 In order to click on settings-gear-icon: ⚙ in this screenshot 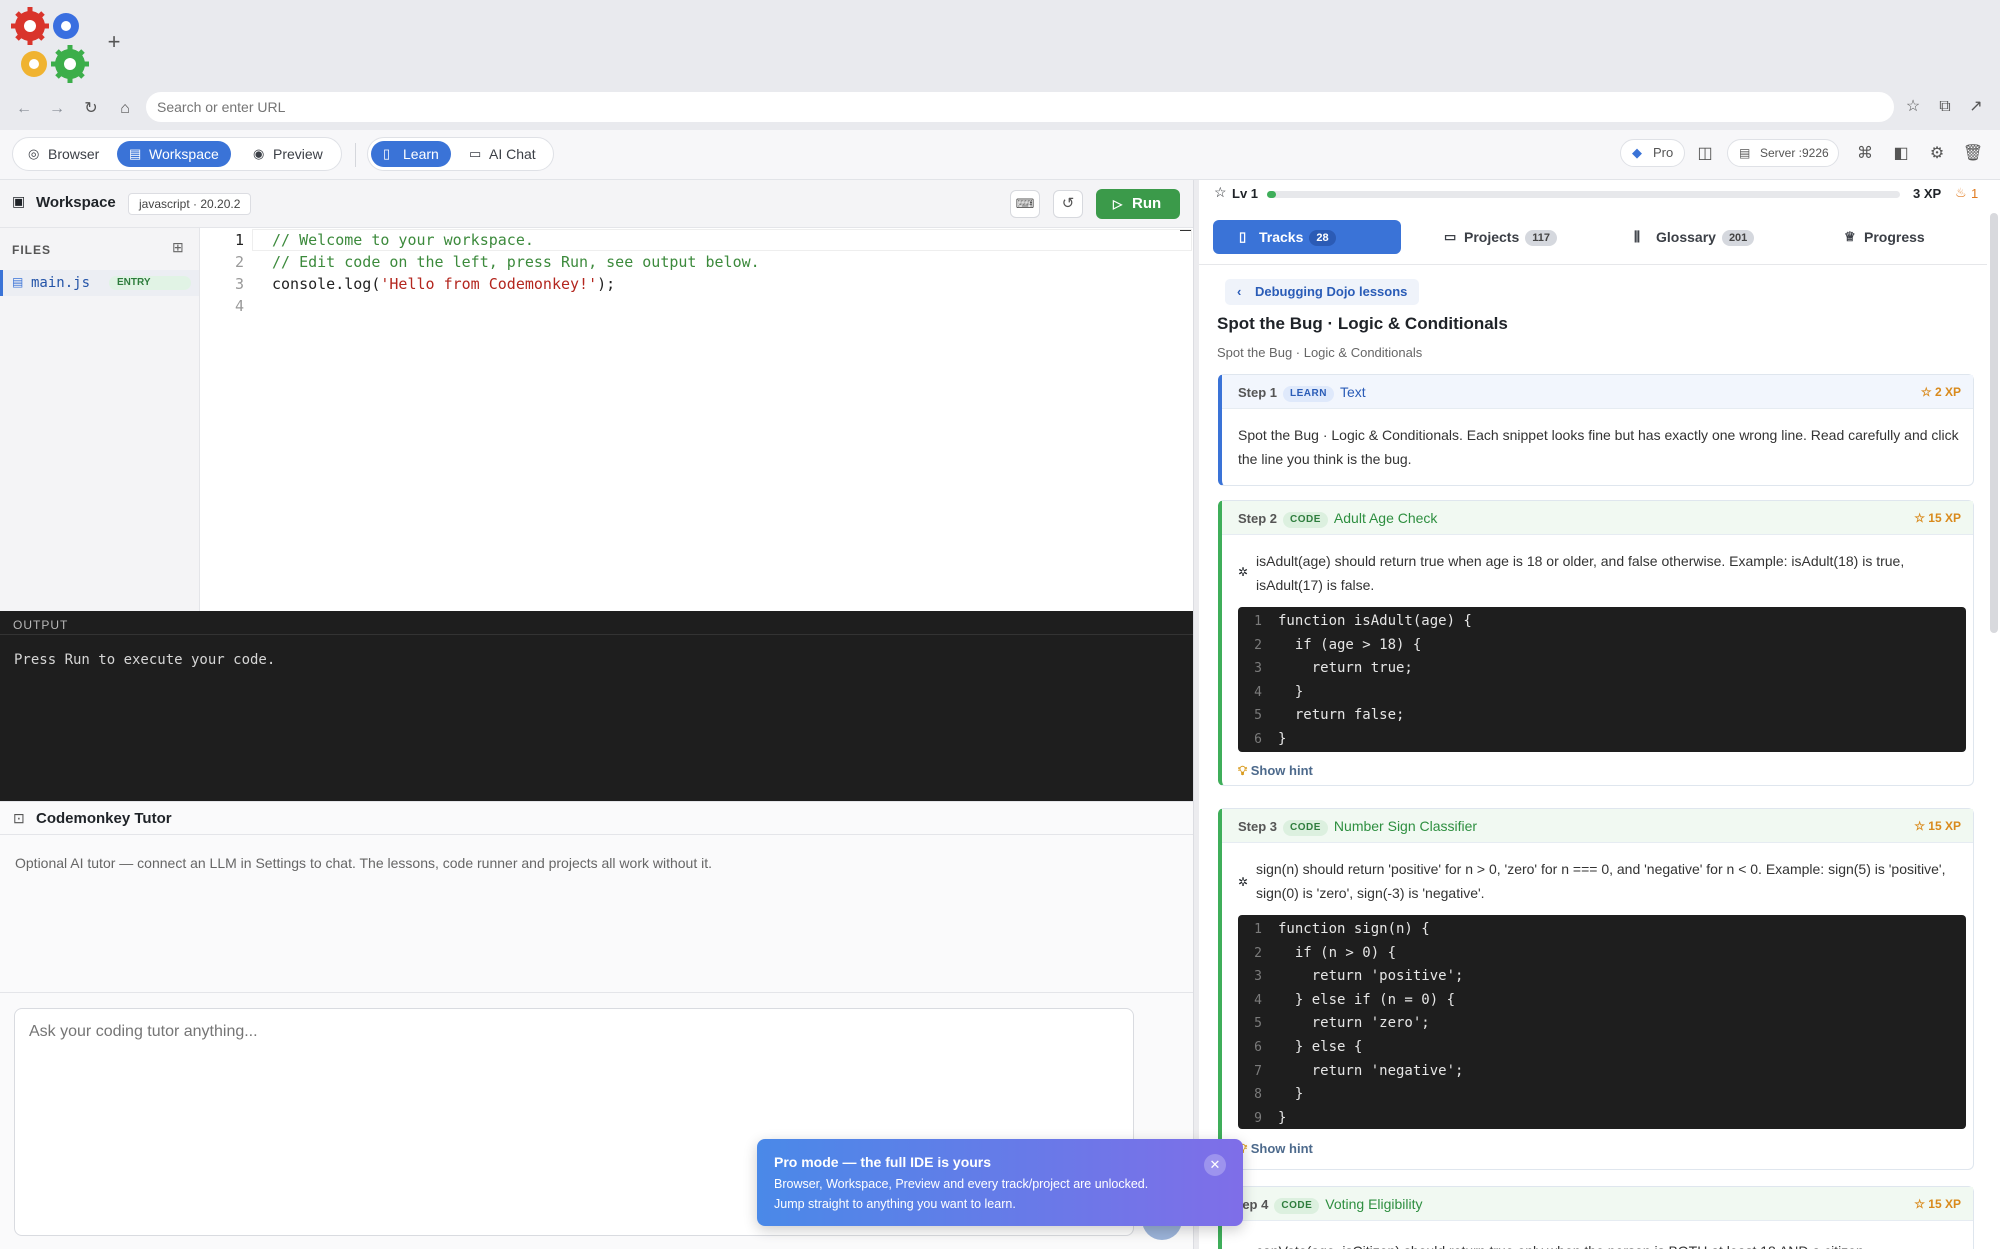, I will do `click(1937, 154)`.